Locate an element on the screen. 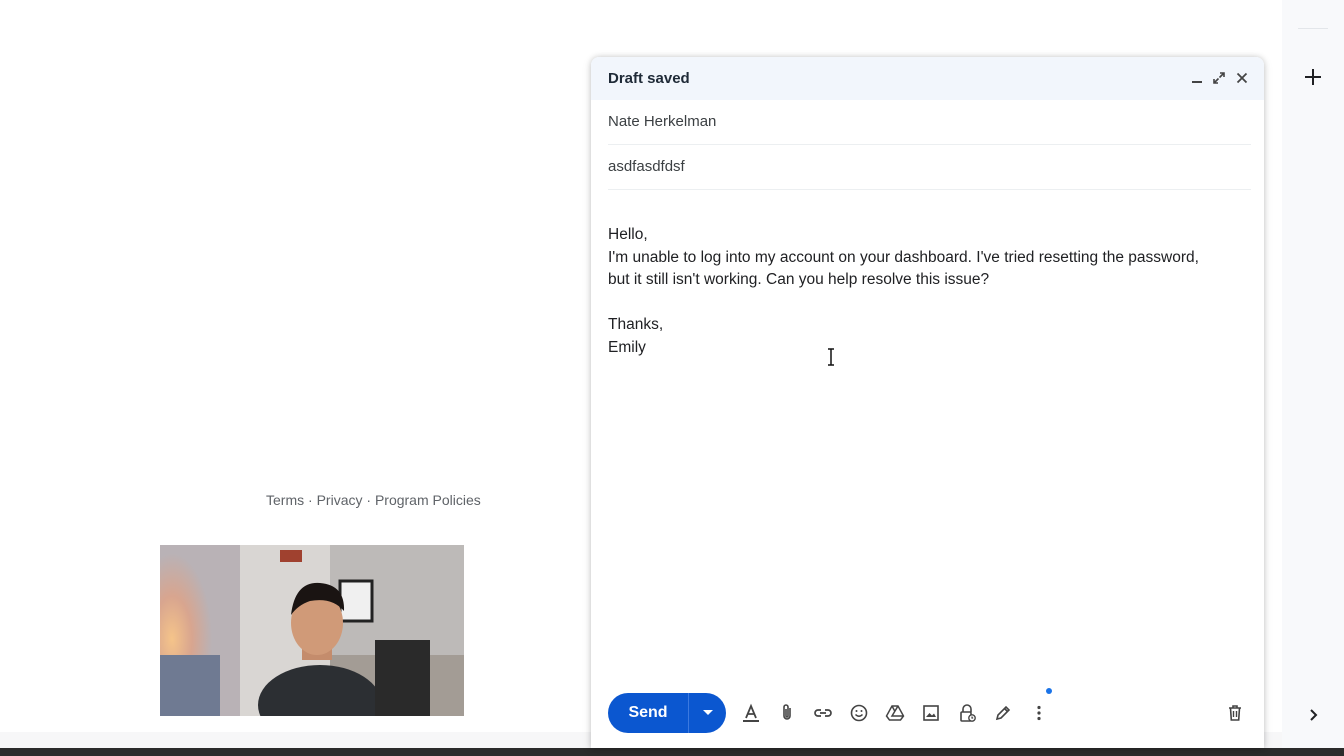 The width and height of the screenshot is (1344, 756). image-icon is located at coordinates (931, 713).